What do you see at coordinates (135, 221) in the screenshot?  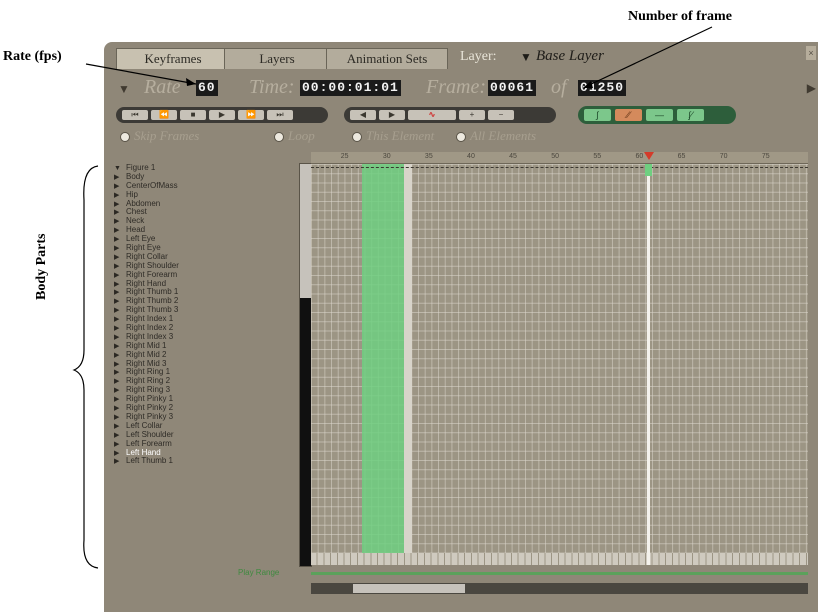 I see `tree-item-label: Neck` at bounding box center [135, 221].